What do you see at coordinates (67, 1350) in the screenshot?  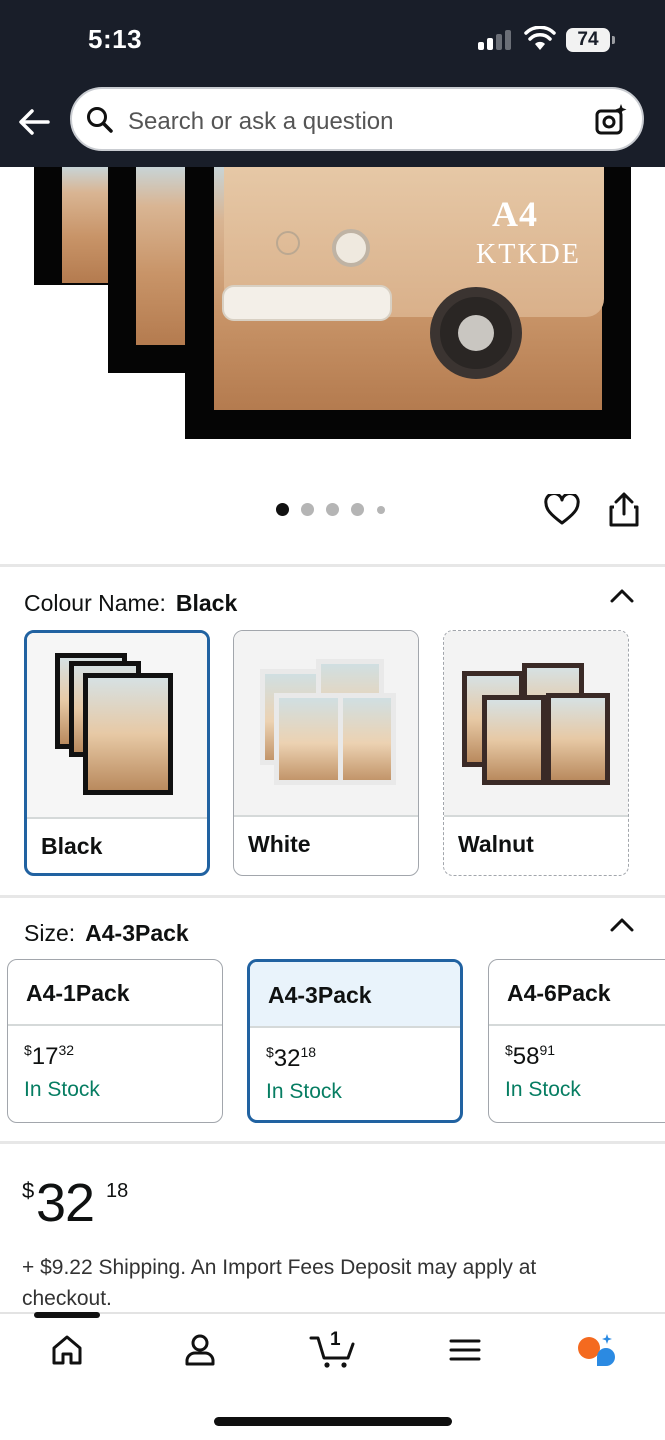 I see `home-icon` at bounding box center [67, 1350].